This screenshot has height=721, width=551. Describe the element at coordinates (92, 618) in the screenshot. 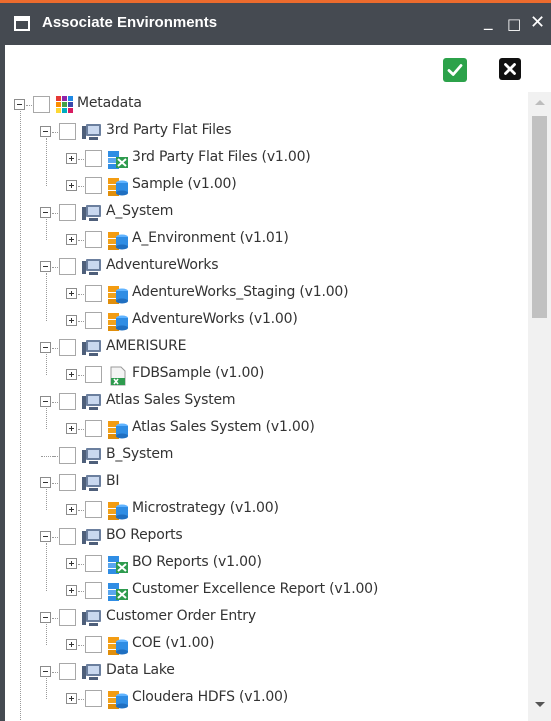

I see `system-icon` at that location.